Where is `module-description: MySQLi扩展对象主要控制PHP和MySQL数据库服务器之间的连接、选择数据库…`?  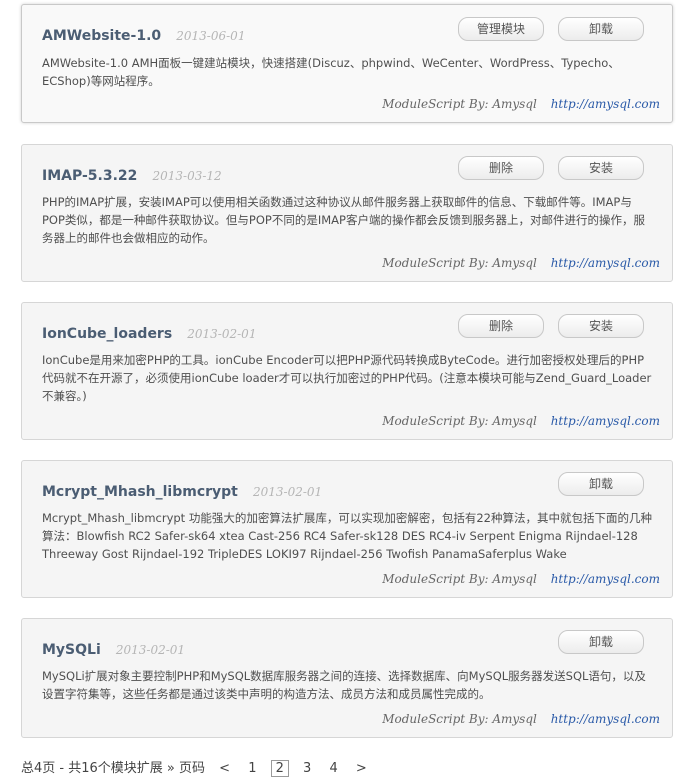
module-description: MySQLi扩展对象主要控制PHP和MySQL数据库服务器之间的连接、选择数据库… is located at coordinates (344, 685).